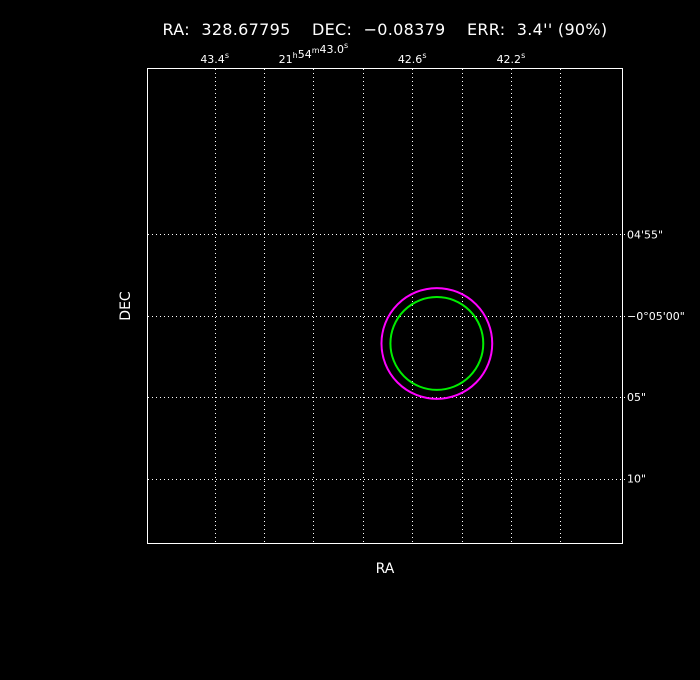 This screenshot has width=700, height=680. Describe the element at coordinates (636, 479) in the screenshot. I see `y-tick-label: 10"` at that location.